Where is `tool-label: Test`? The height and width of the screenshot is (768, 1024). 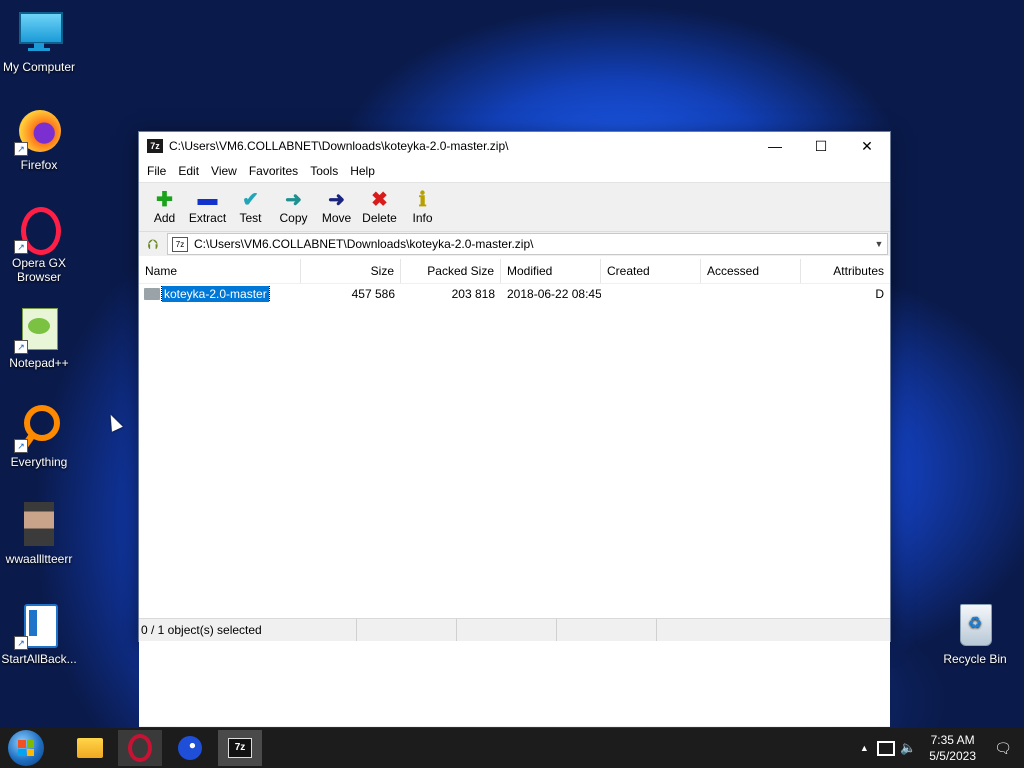
tool-label: Test is located at coordinates (250, 218).